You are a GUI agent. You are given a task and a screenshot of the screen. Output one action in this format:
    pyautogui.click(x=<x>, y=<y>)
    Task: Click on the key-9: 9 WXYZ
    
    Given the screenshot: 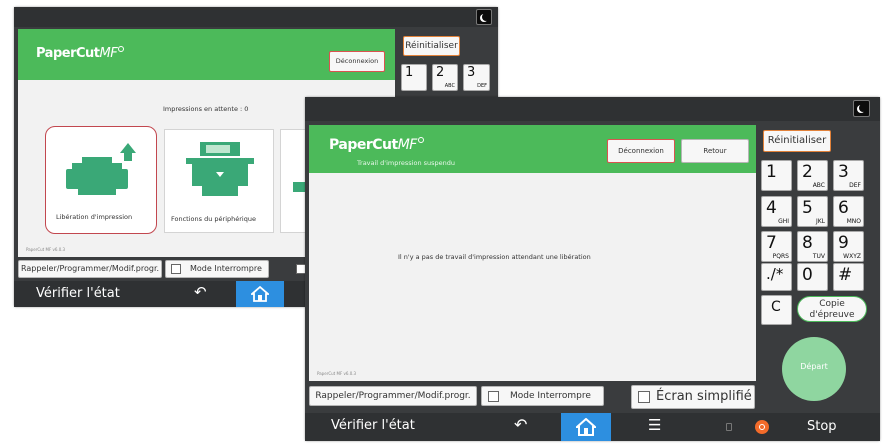 What is the action you would take?
    pyautogui.click(x=848, y=246)
    